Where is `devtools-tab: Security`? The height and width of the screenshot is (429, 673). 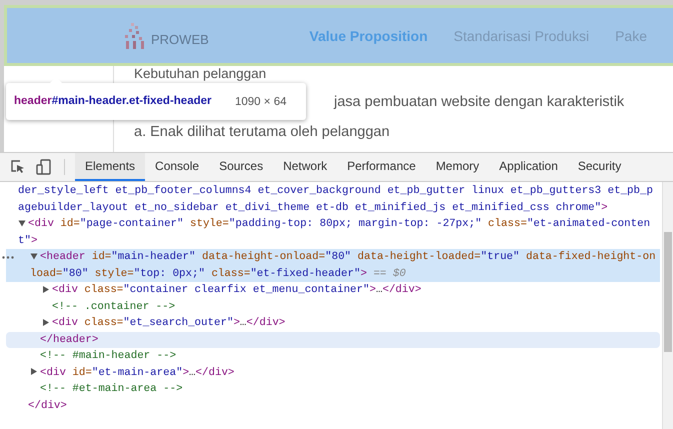
devtools-tab: Security is located at coordinates (600, 167).